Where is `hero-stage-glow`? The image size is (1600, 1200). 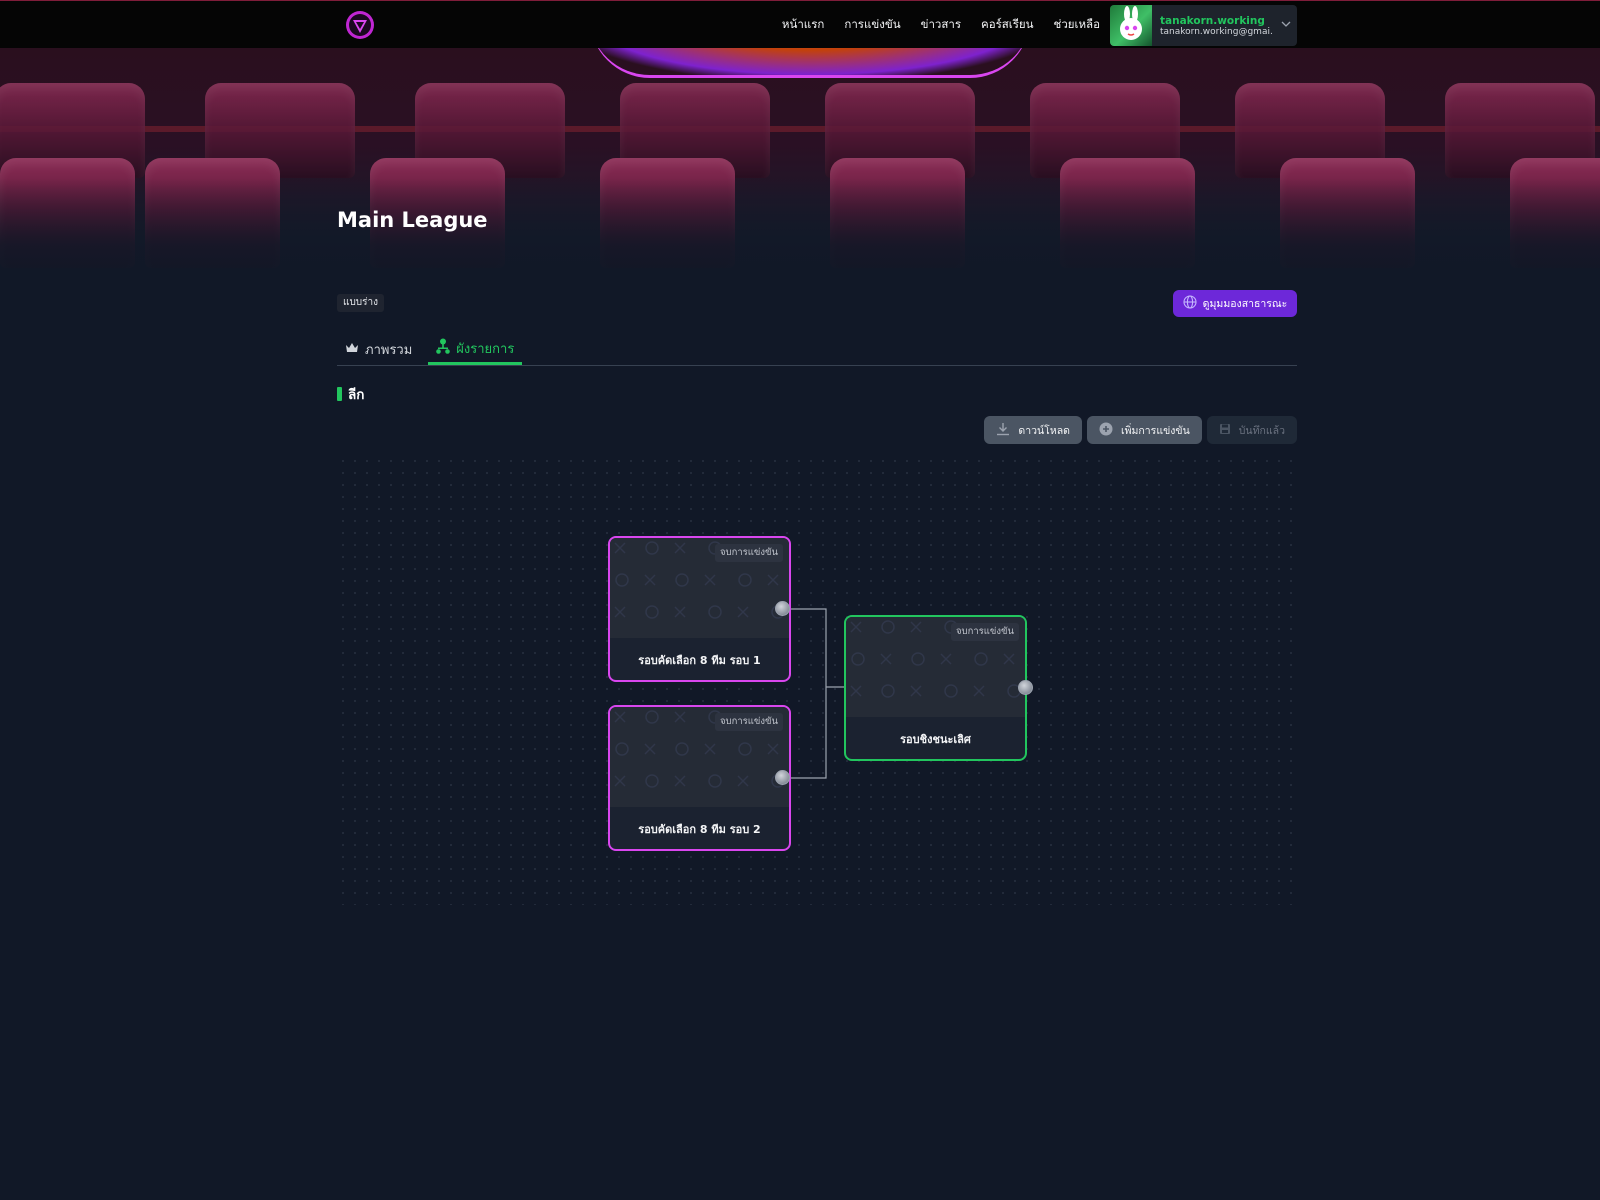 hero-stage-glow is located at coordinates (810, 63).